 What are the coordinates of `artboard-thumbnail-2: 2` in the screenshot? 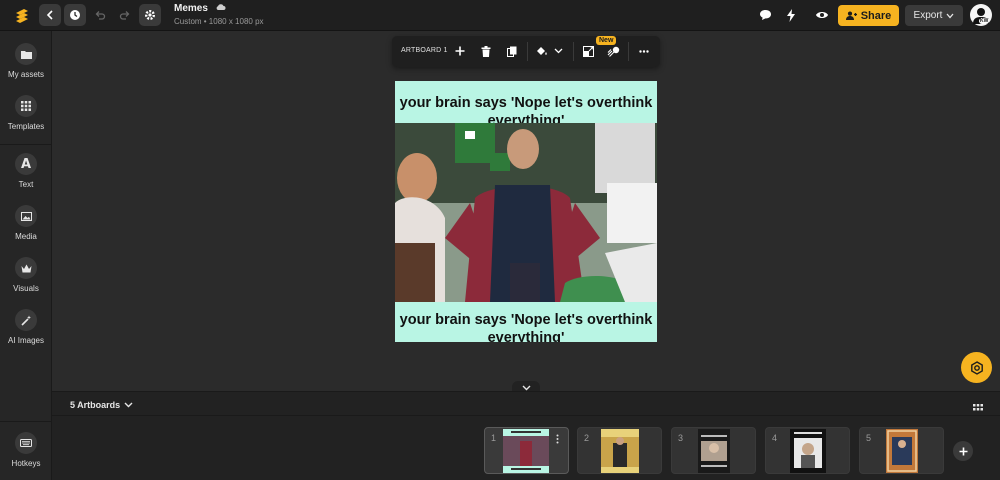 It's located at (619, 450).